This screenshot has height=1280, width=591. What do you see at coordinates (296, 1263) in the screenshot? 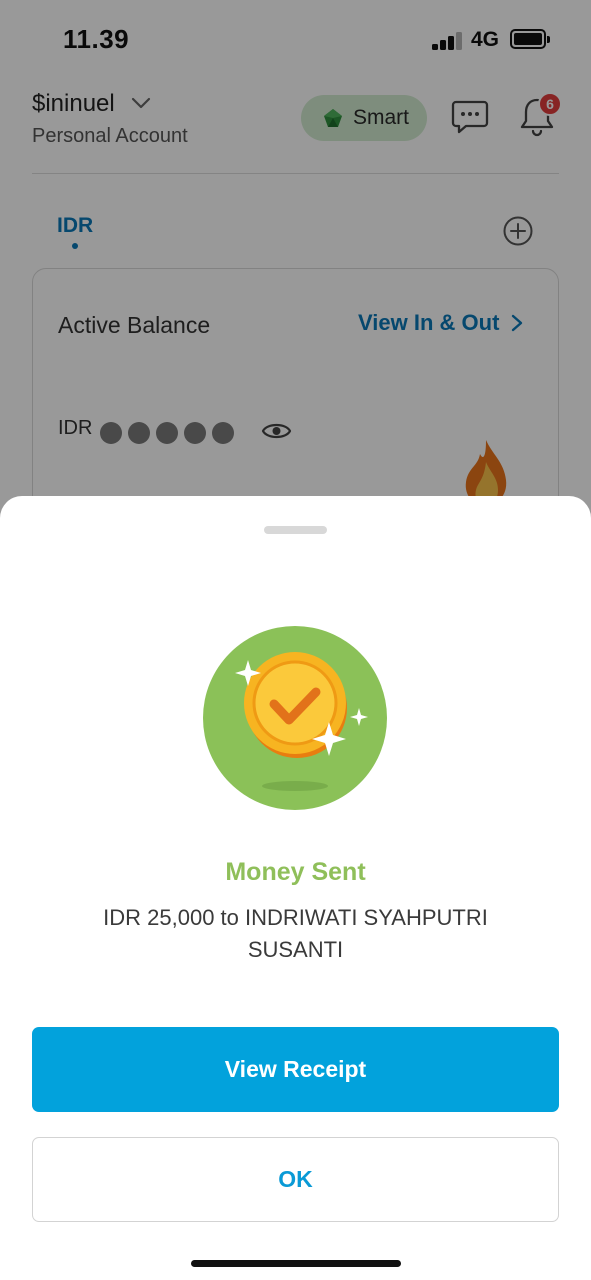
I see `home-indicator` at bounding box center [296, 1263].